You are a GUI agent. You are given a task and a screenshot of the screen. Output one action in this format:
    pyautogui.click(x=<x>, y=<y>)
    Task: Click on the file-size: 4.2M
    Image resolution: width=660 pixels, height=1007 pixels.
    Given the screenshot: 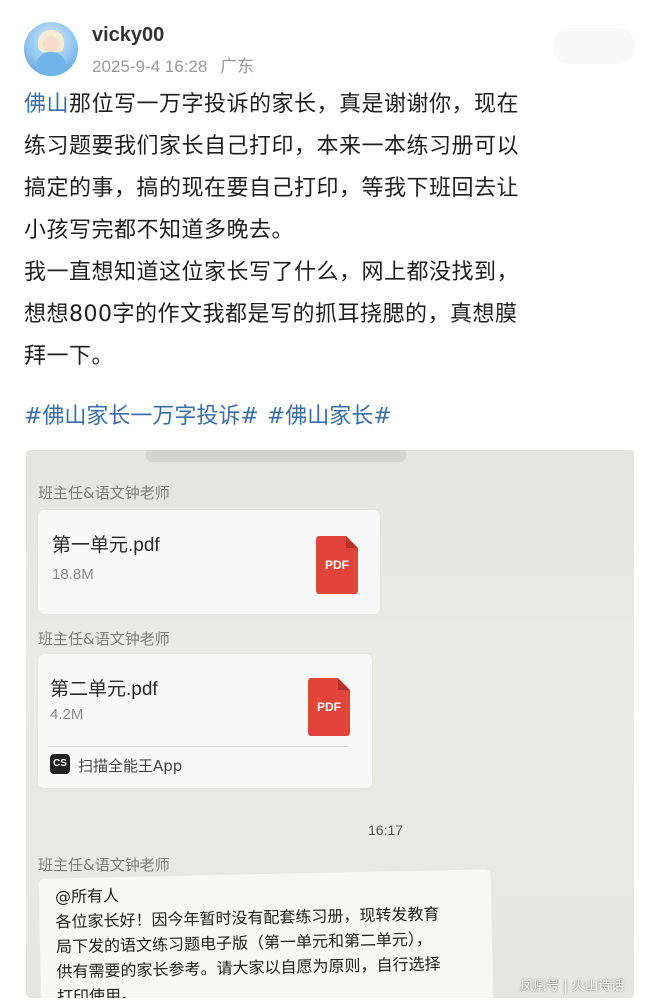 What is the action you would take?
    pyautogui.click(x=67, y=714)
    